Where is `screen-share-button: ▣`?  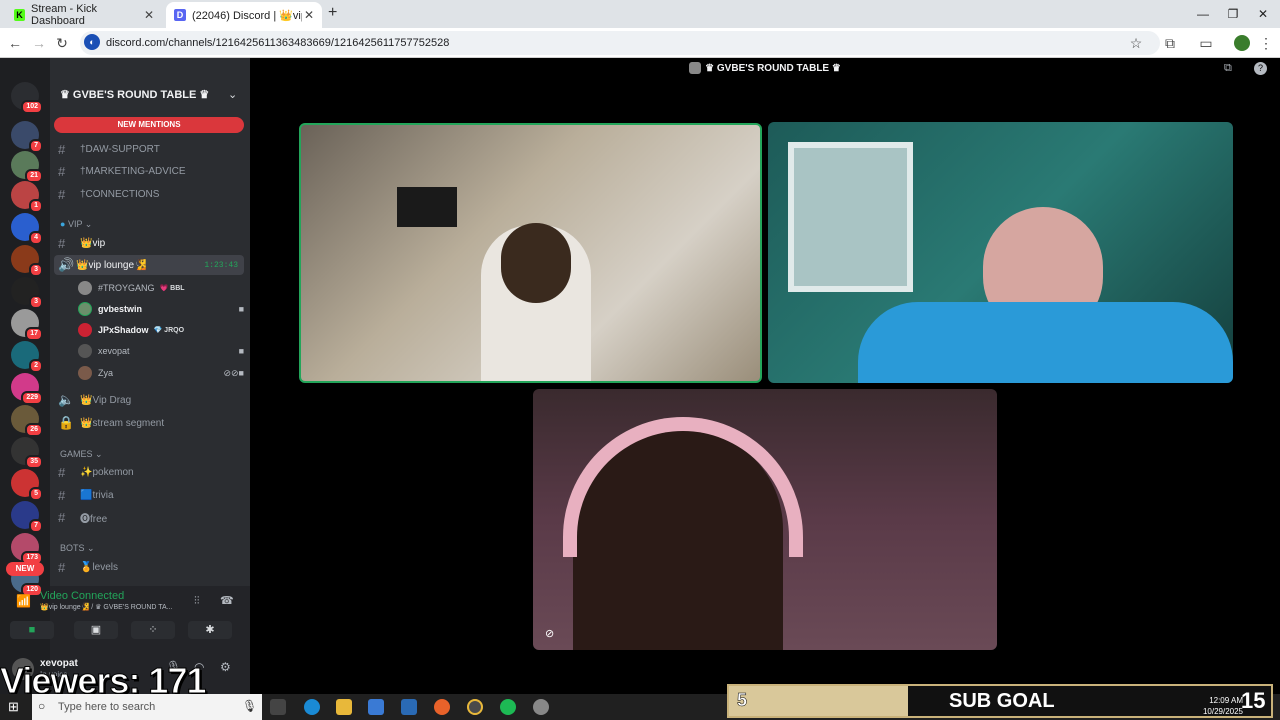
screen-share-button: ▣ is located at coordinates (96, 630).